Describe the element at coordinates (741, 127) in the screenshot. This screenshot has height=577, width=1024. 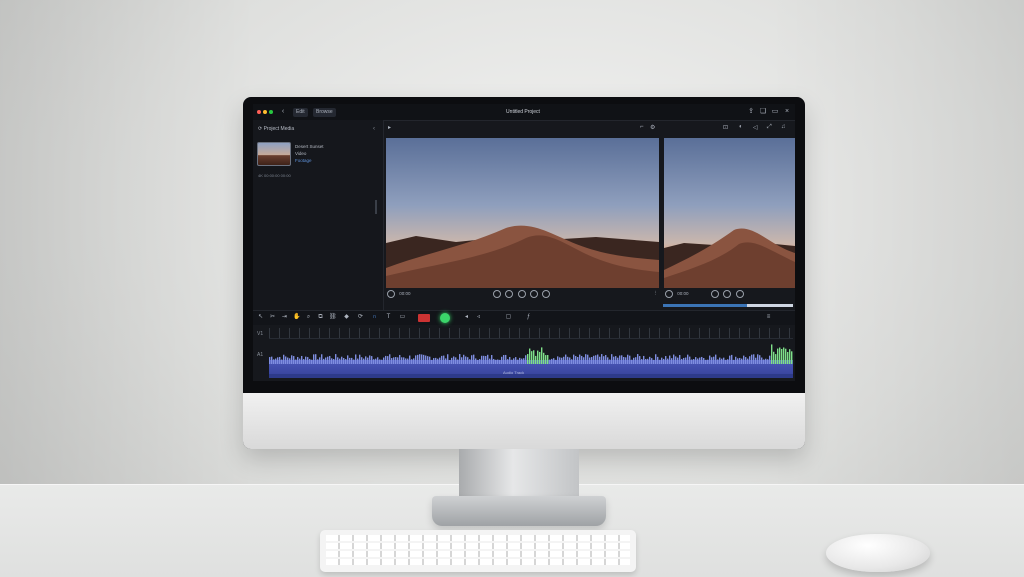
I see `speed-icon: ◐` at that location.